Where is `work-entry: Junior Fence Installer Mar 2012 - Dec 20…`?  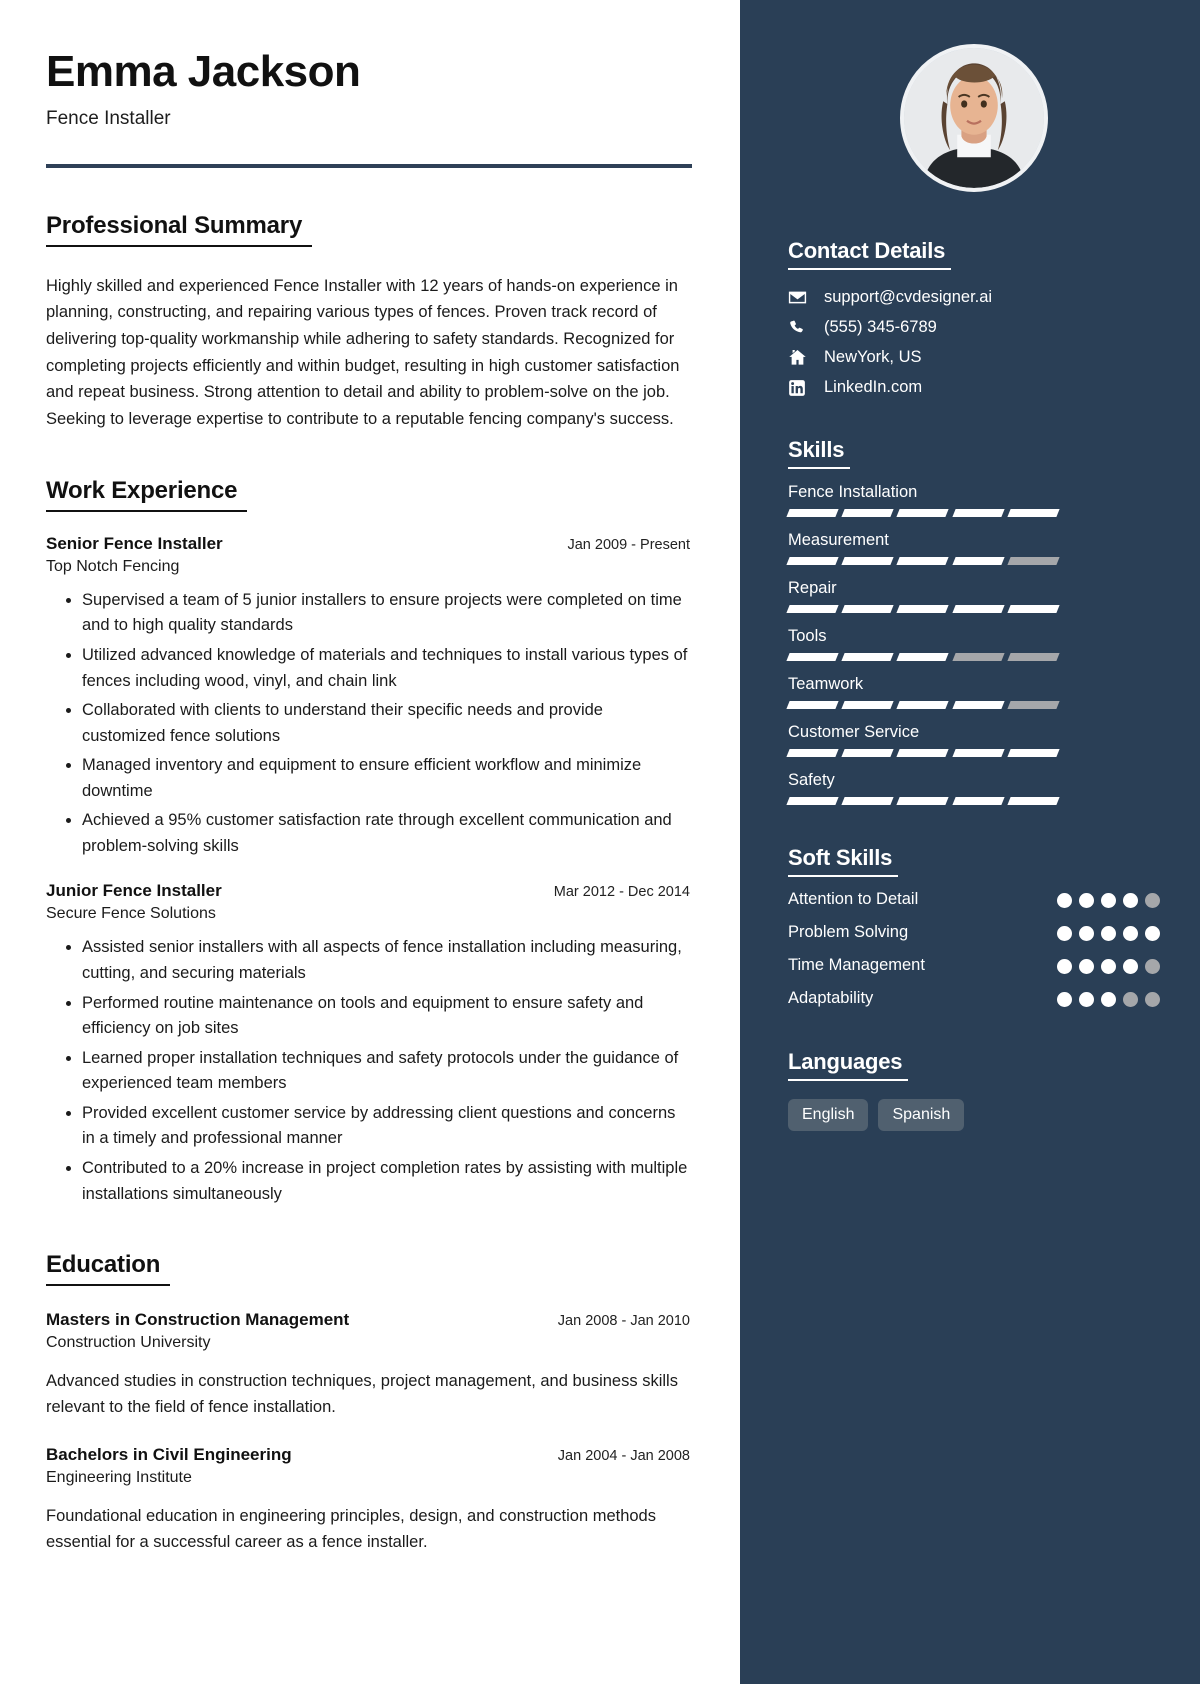
work-entry: Junior Fence Installer Mar 2012 - Dec 20… is located at coordinates (368, 1044).